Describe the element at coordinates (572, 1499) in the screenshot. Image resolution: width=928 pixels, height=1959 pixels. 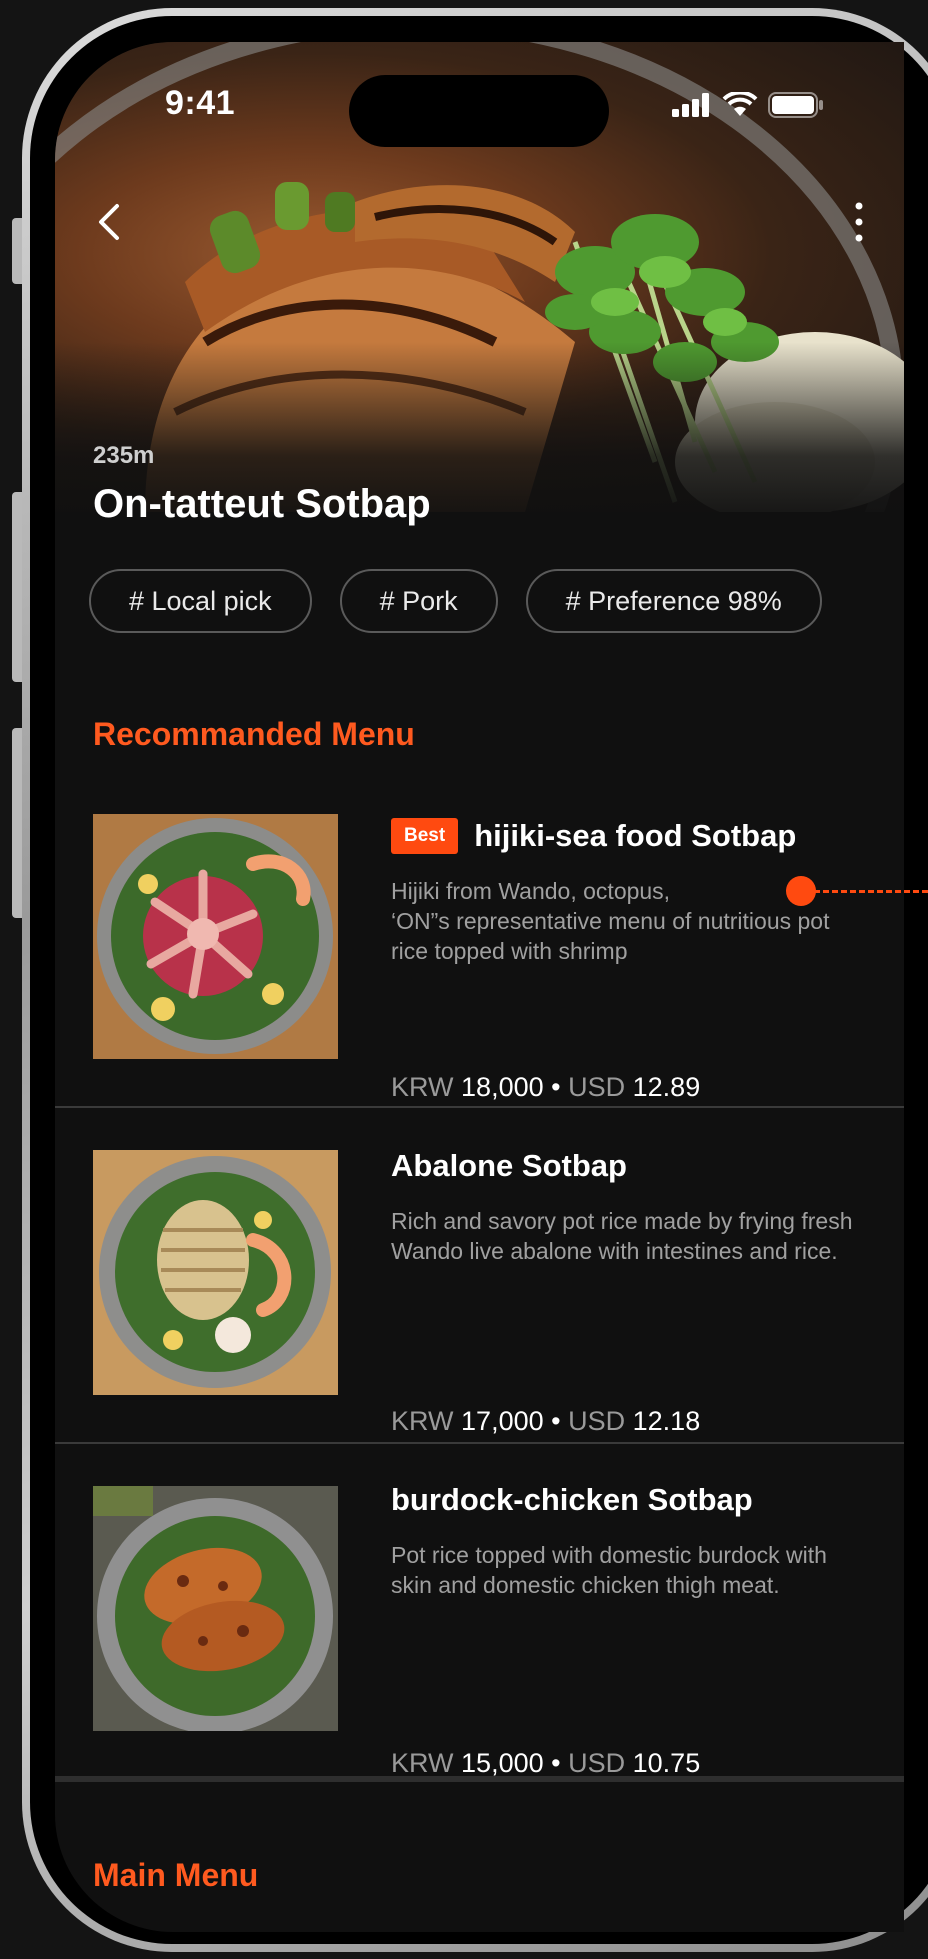
I see `menu-name: burdock-chicken Sotbap` at that location.